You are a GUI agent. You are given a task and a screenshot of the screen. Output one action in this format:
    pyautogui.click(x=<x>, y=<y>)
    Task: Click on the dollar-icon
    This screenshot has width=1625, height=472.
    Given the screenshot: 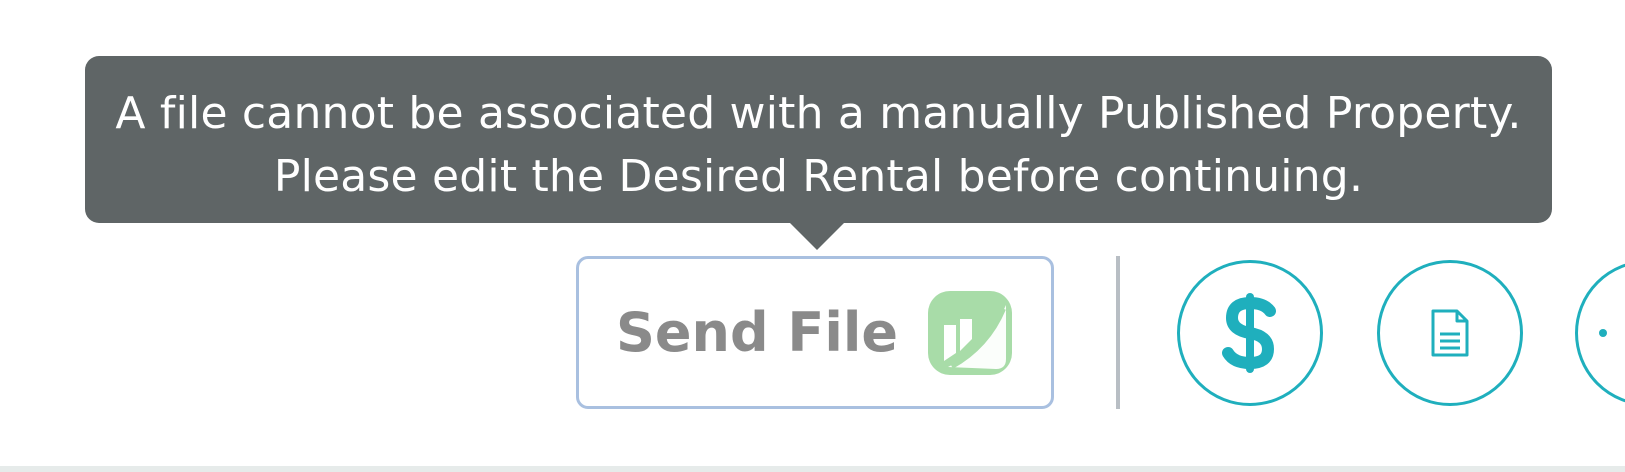 What is the action you would take?
    pyautogui.click(x=1249, y=333)
    